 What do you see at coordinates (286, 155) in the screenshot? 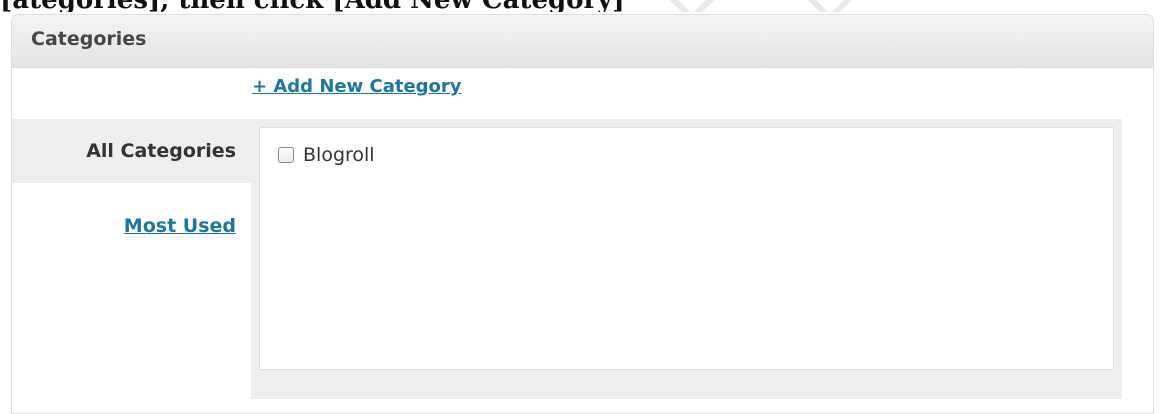
I see `category-checkbox` at bounding box center [286, 155].